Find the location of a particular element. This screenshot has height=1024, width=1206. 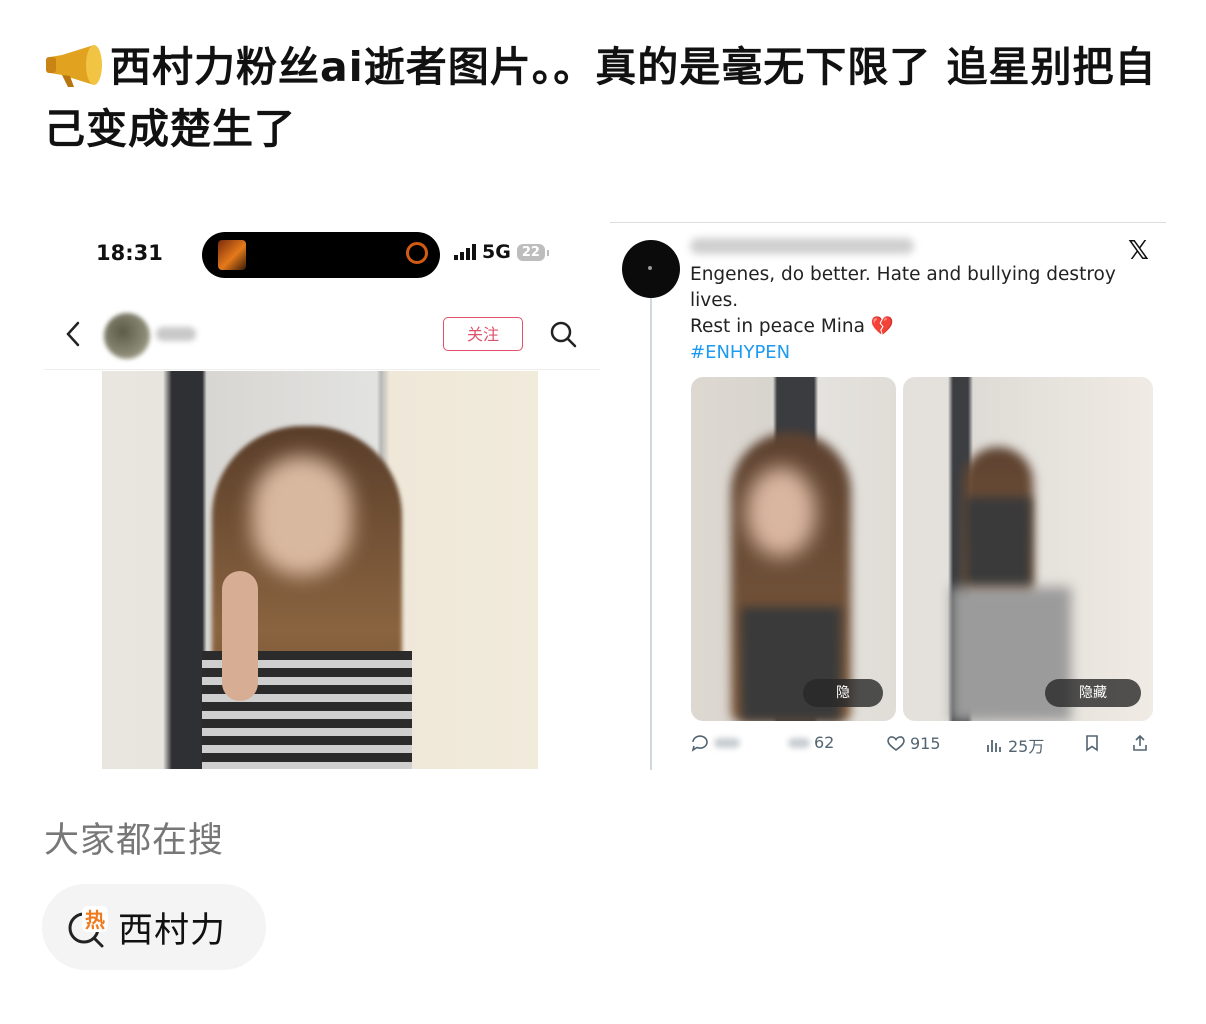

progress-ring-icon is located at coordinates (417, 253).